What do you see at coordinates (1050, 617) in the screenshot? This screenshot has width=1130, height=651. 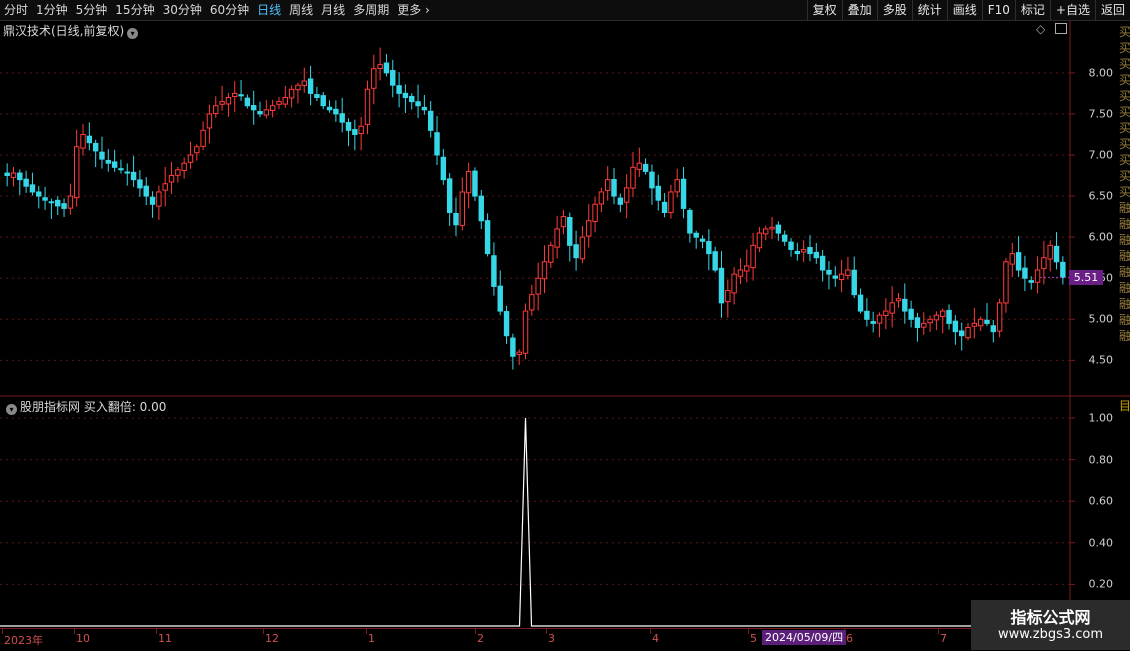 I see `watermark-title: 指标公式网` at bounding box center [1050, 617].